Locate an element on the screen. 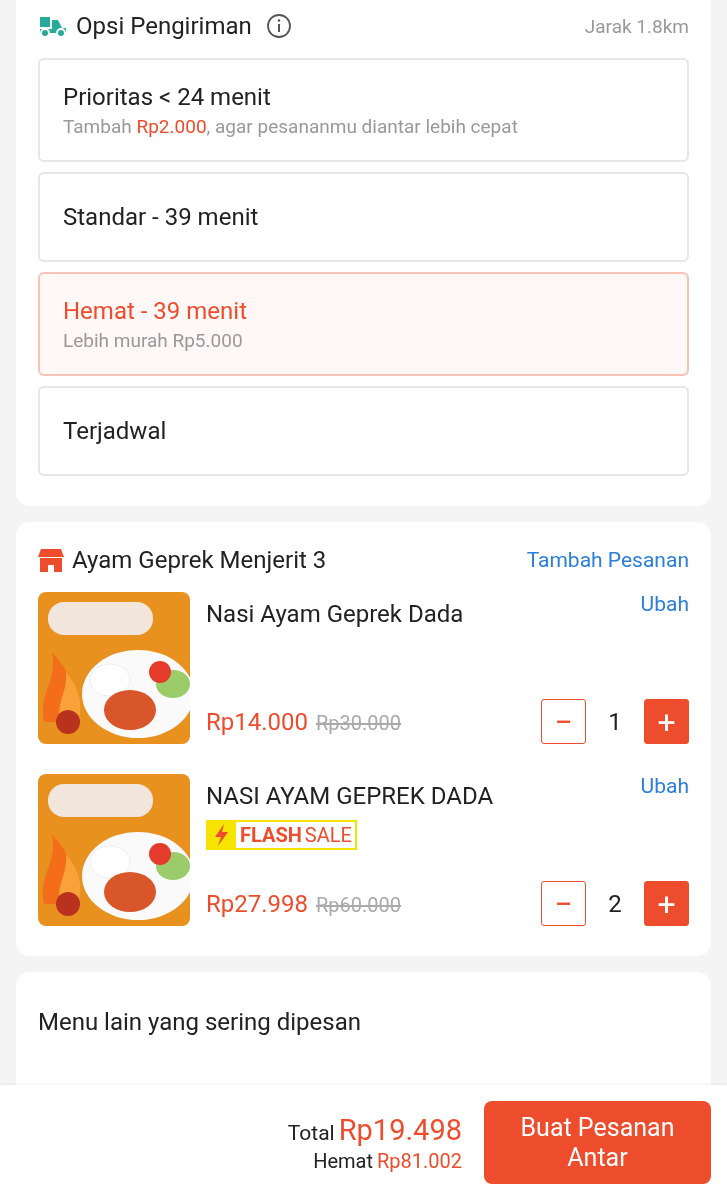 The width and height of the screenshot is (727, 1200). price: Rp27.998 is located at coordinates (257, 903).